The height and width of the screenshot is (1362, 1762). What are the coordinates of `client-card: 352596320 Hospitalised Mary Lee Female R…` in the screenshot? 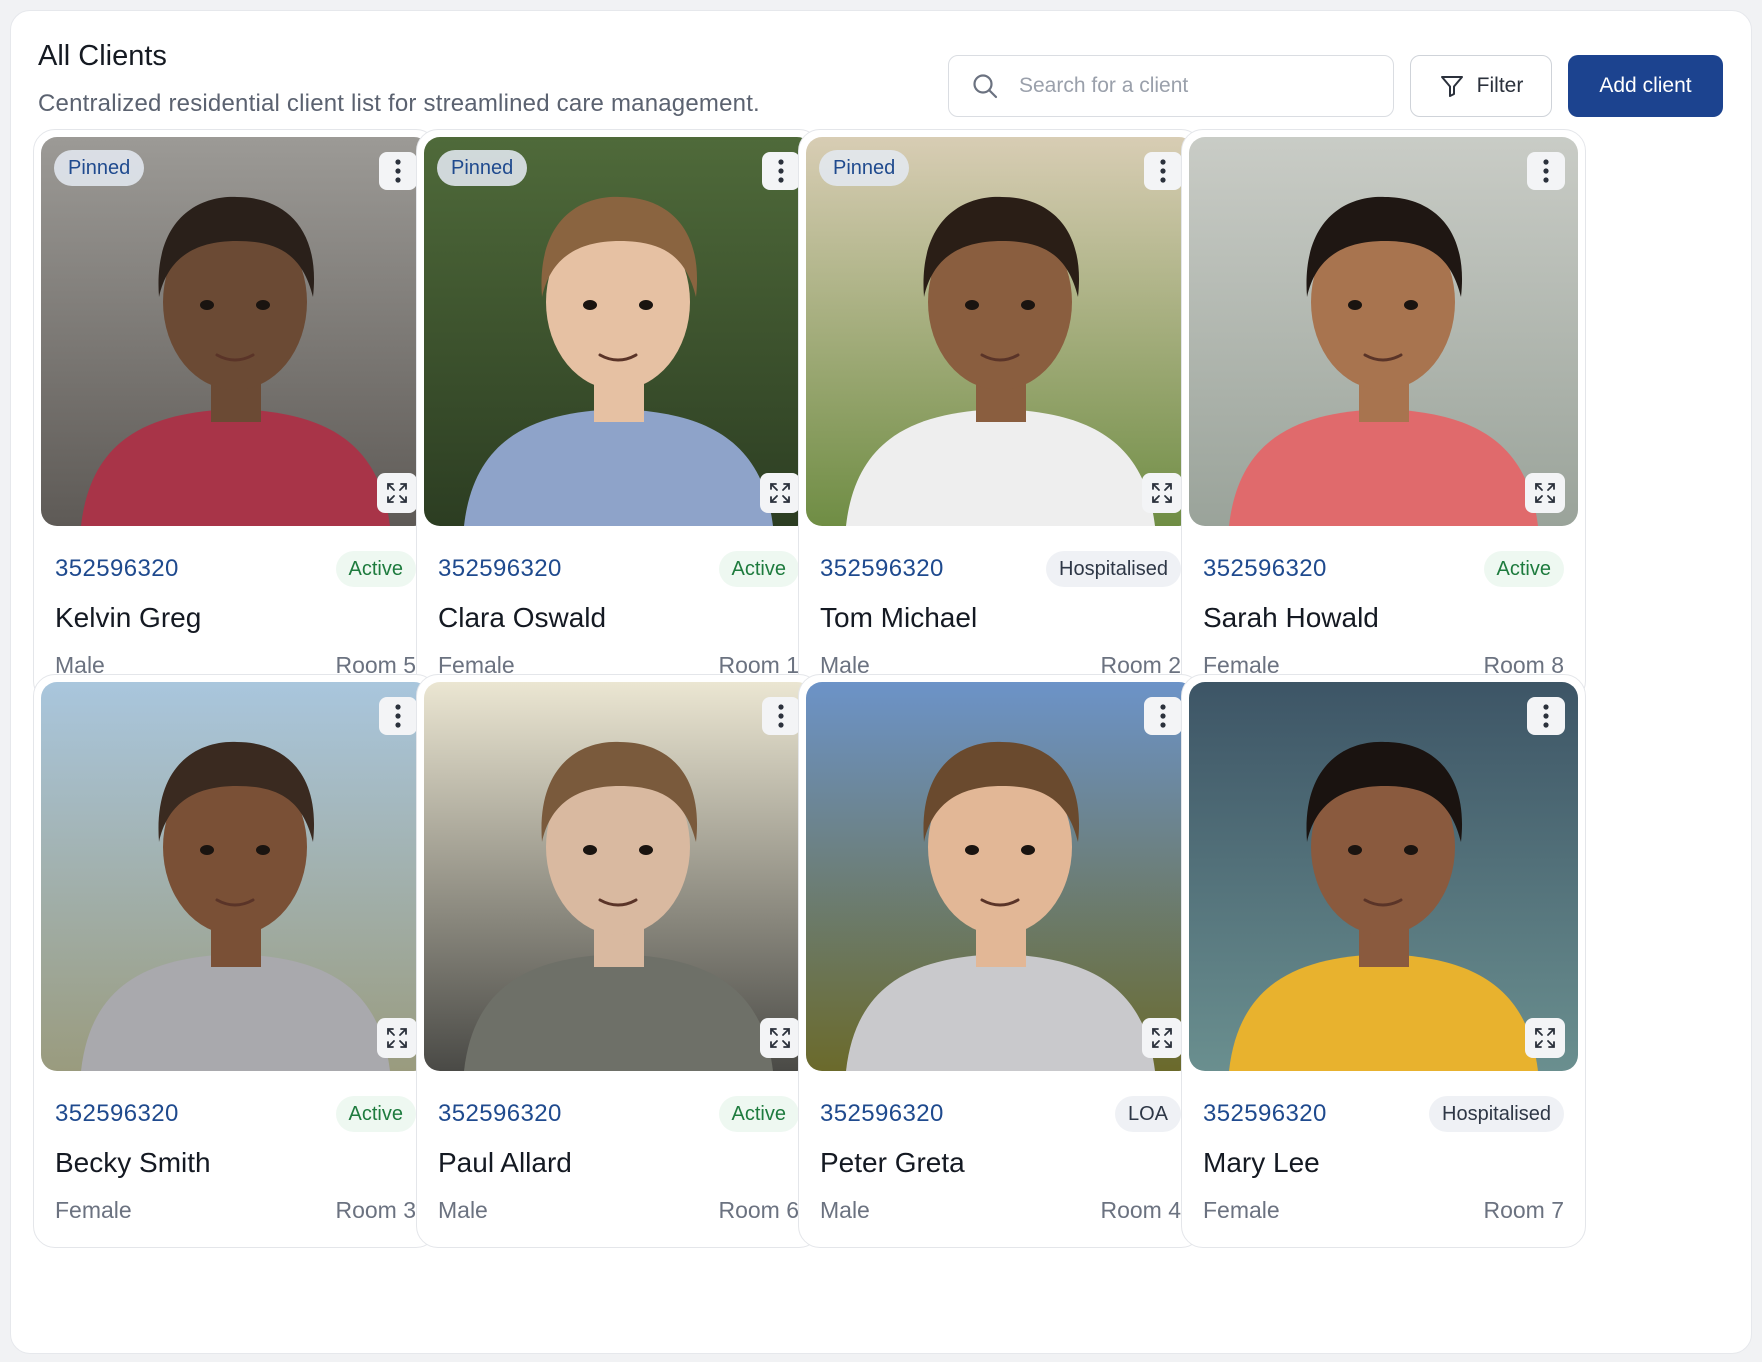 It's located at (1383, 961).